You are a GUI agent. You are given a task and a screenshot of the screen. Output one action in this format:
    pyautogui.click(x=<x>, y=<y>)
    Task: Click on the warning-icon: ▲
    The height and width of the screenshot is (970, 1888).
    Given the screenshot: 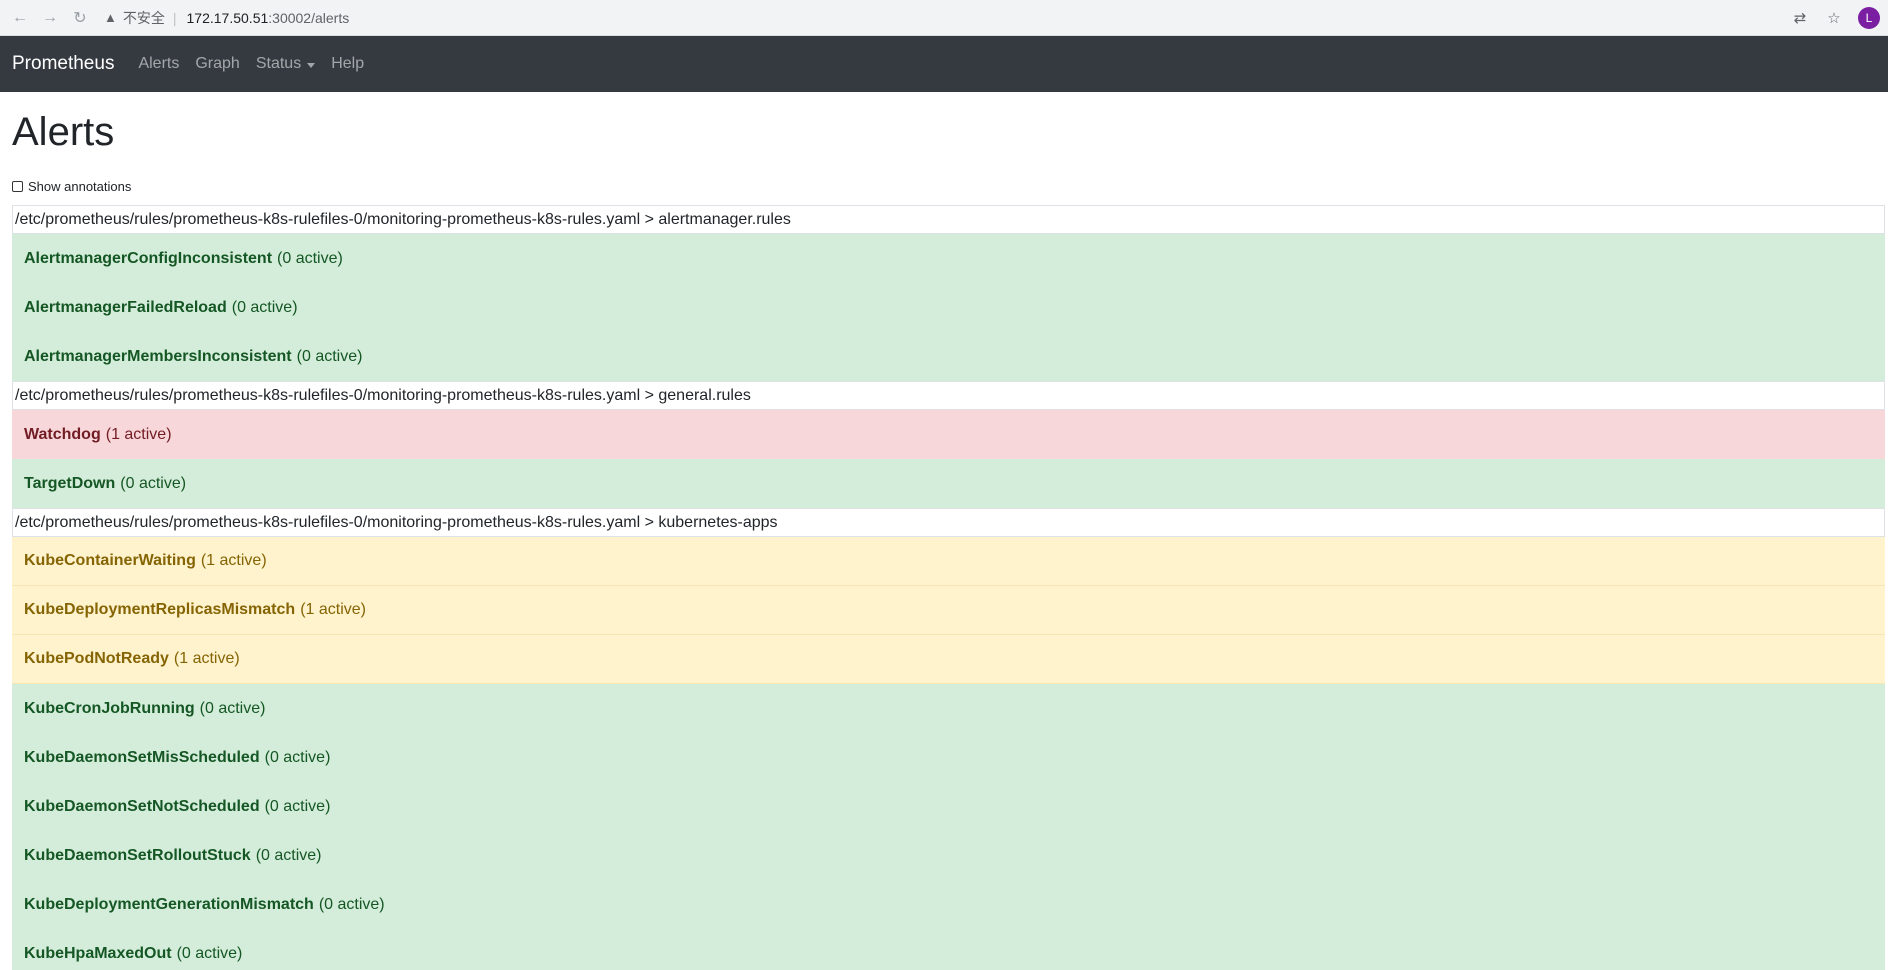 What is the action you would take?
    pyautogui.click(x=110, y=17)
    